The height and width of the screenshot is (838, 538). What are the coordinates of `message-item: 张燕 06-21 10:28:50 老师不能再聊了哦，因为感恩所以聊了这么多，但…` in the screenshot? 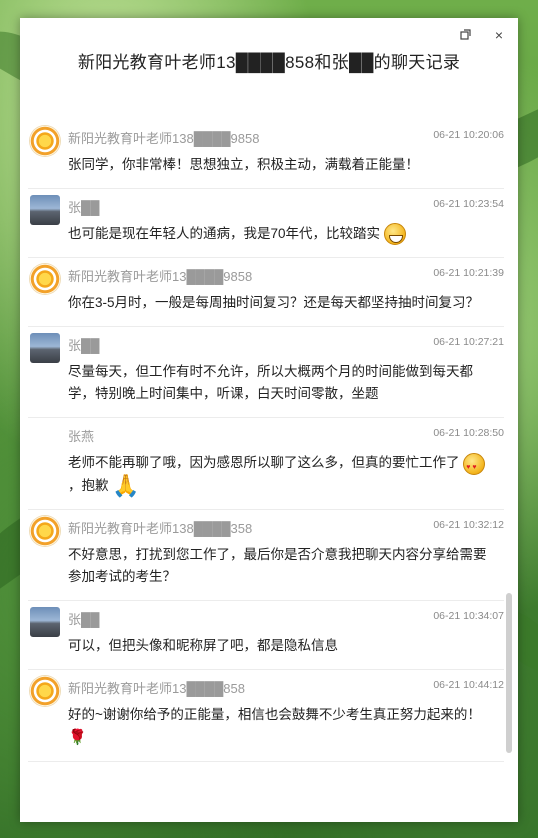 It's located at (266, 464).